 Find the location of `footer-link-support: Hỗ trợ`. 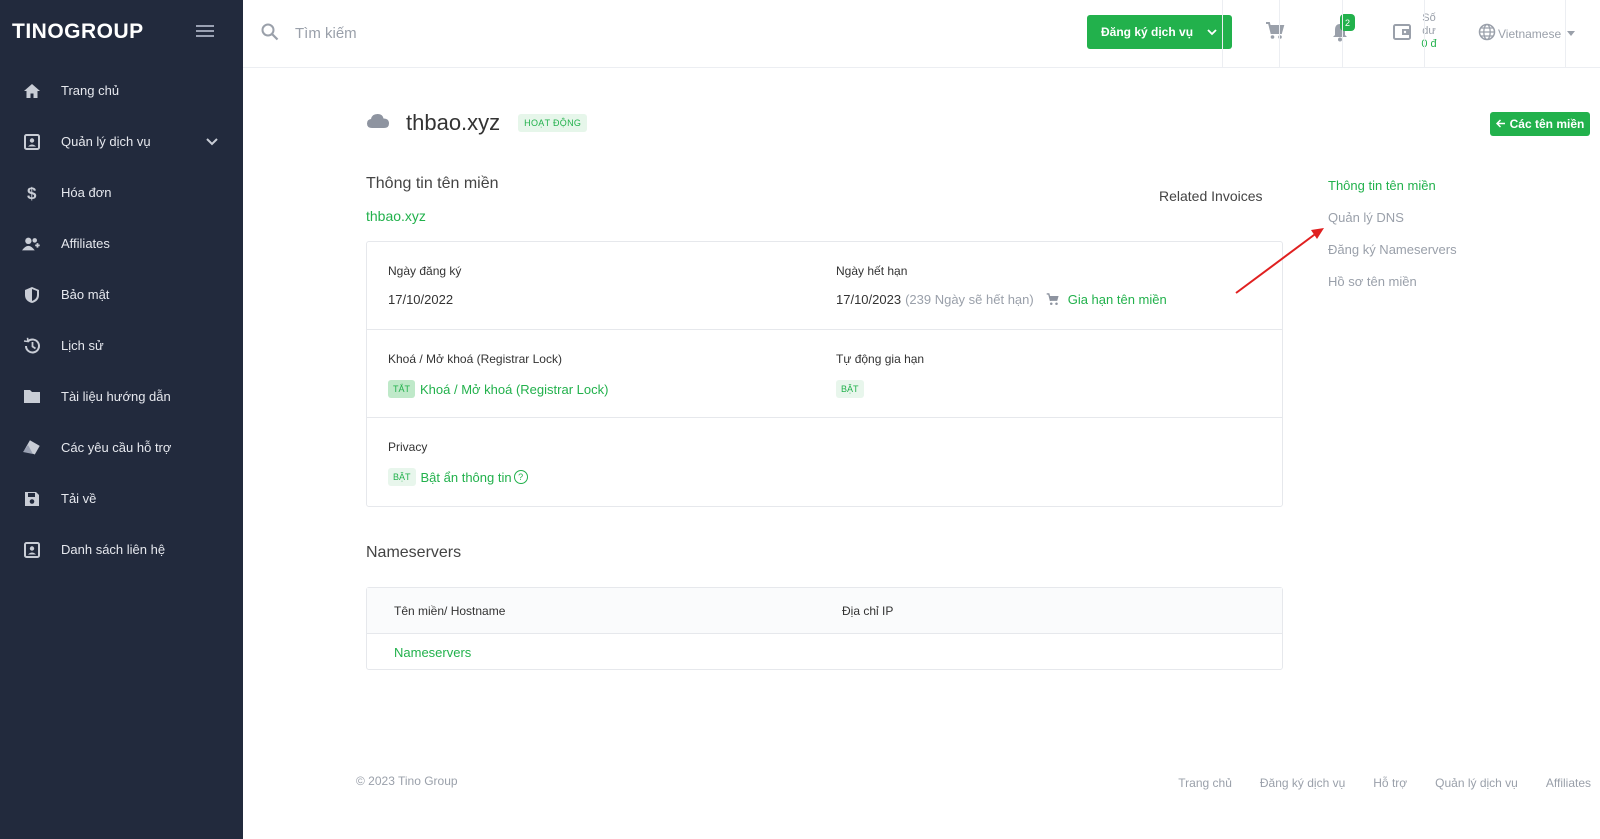

footer-link-support: Hỗ trợ is located at coordinates (1390, 783).